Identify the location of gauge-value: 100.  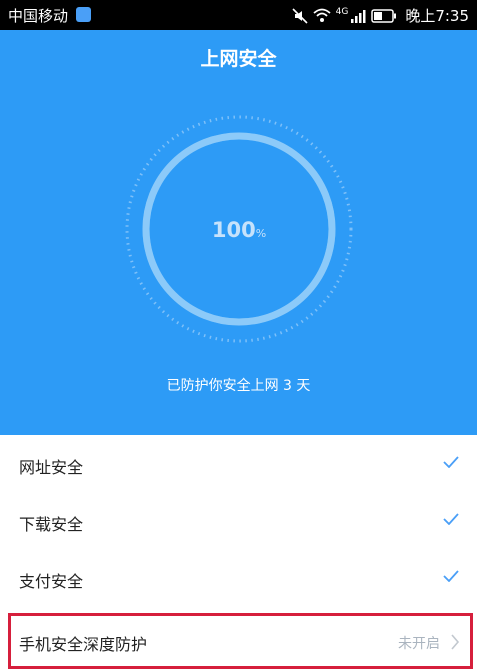
(233, 230).